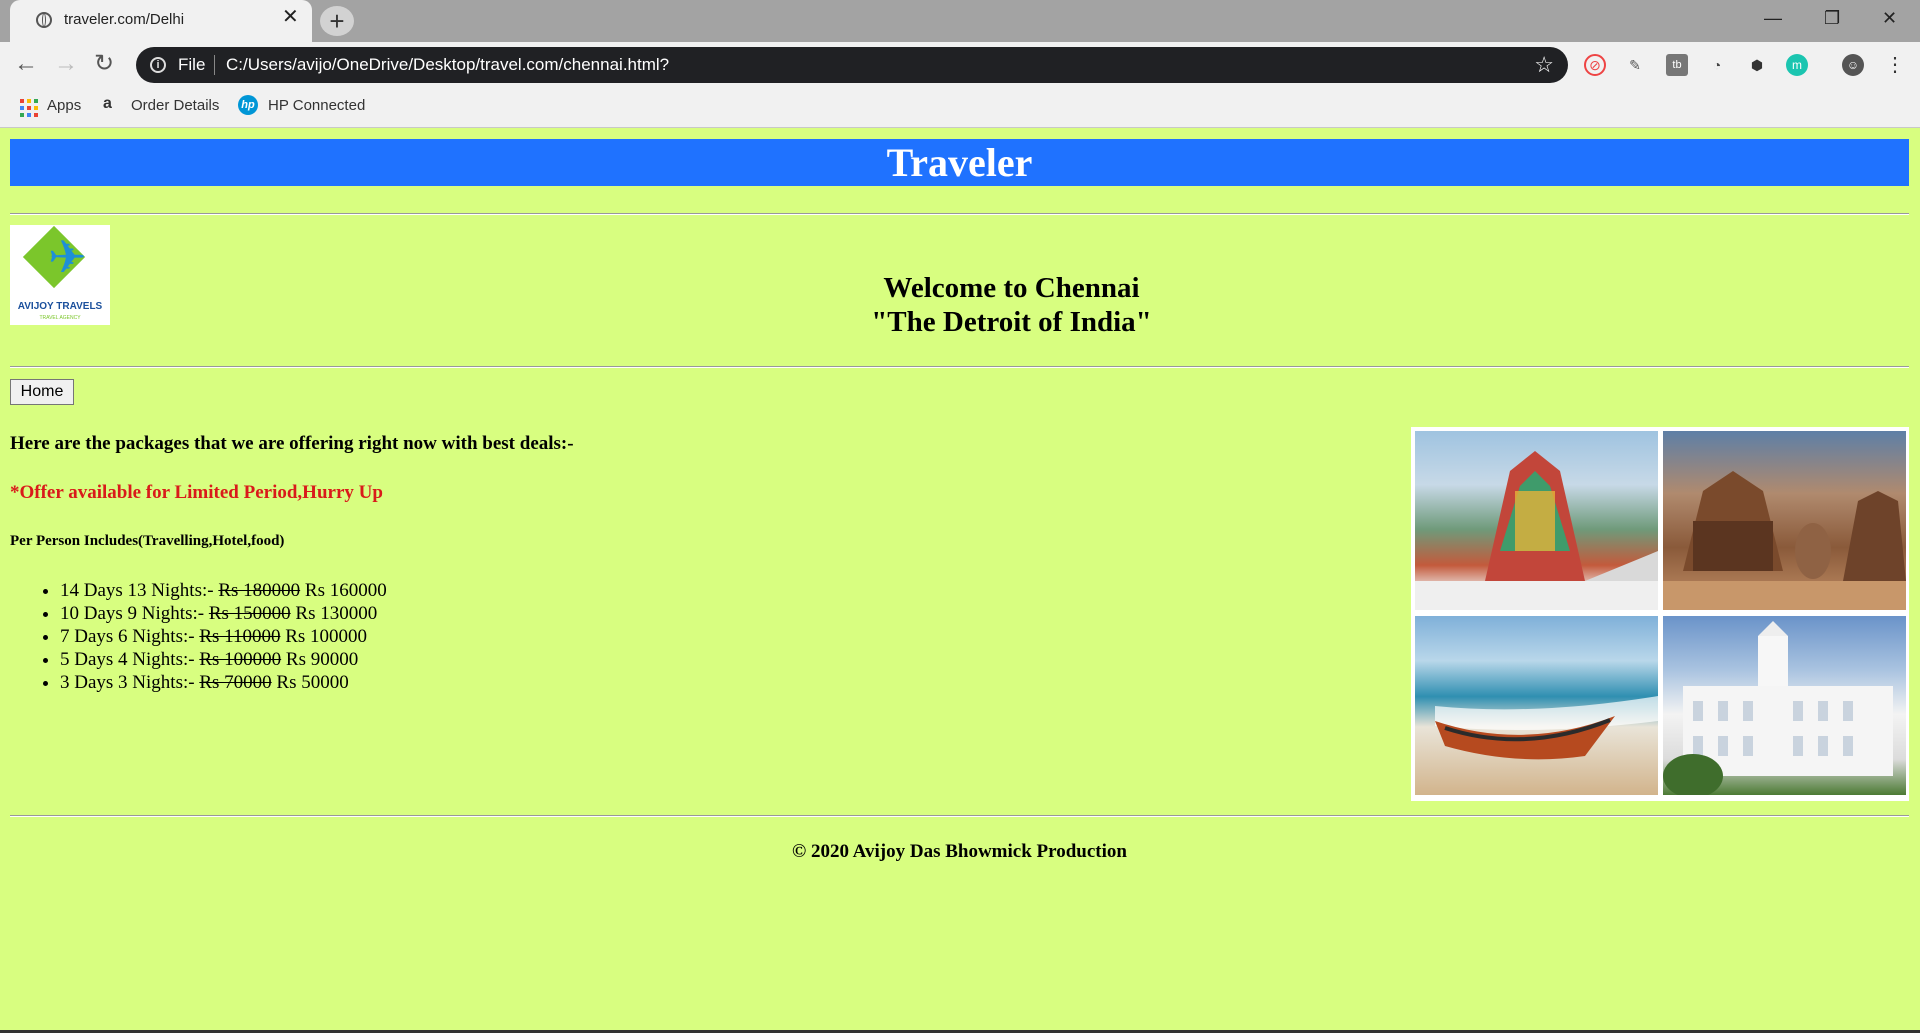  What do you see at coordinates (248, 105) in the screenshot?
I see `hp-icon: hp` at bounding box center [248, 105].